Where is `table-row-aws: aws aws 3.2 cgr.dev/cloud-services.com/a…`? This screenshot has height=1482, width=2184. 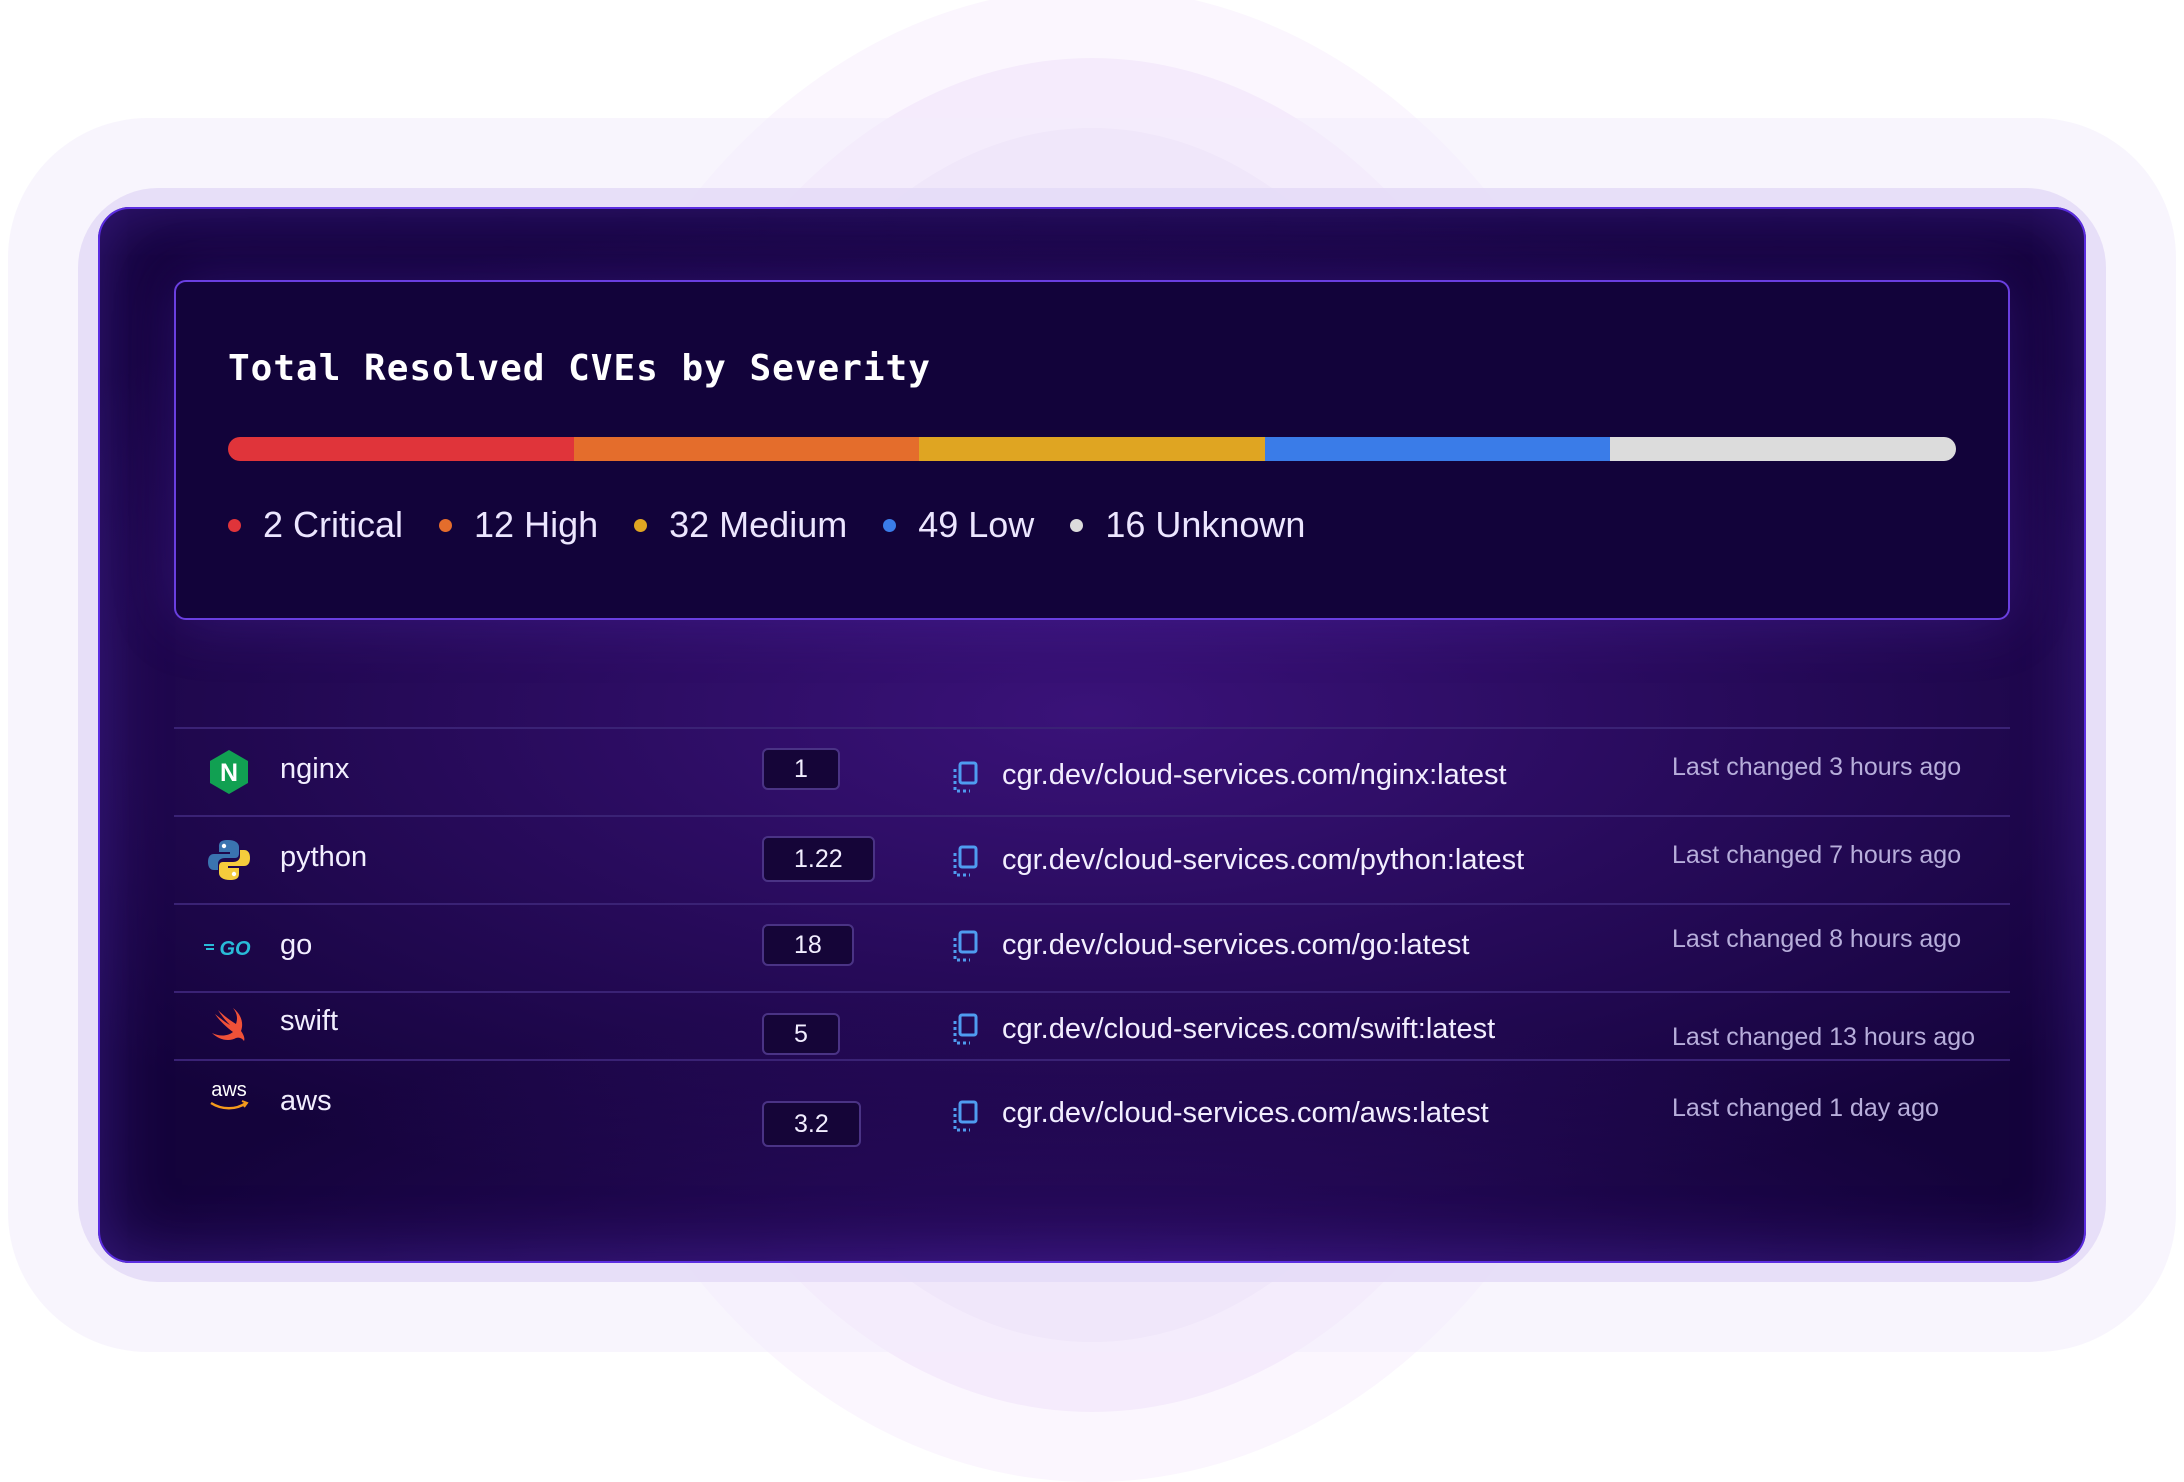 table-row-aws: aws aws 3.2 cgr.dev/cloud-services.com/a… is located at coordinates (1092, 1109).